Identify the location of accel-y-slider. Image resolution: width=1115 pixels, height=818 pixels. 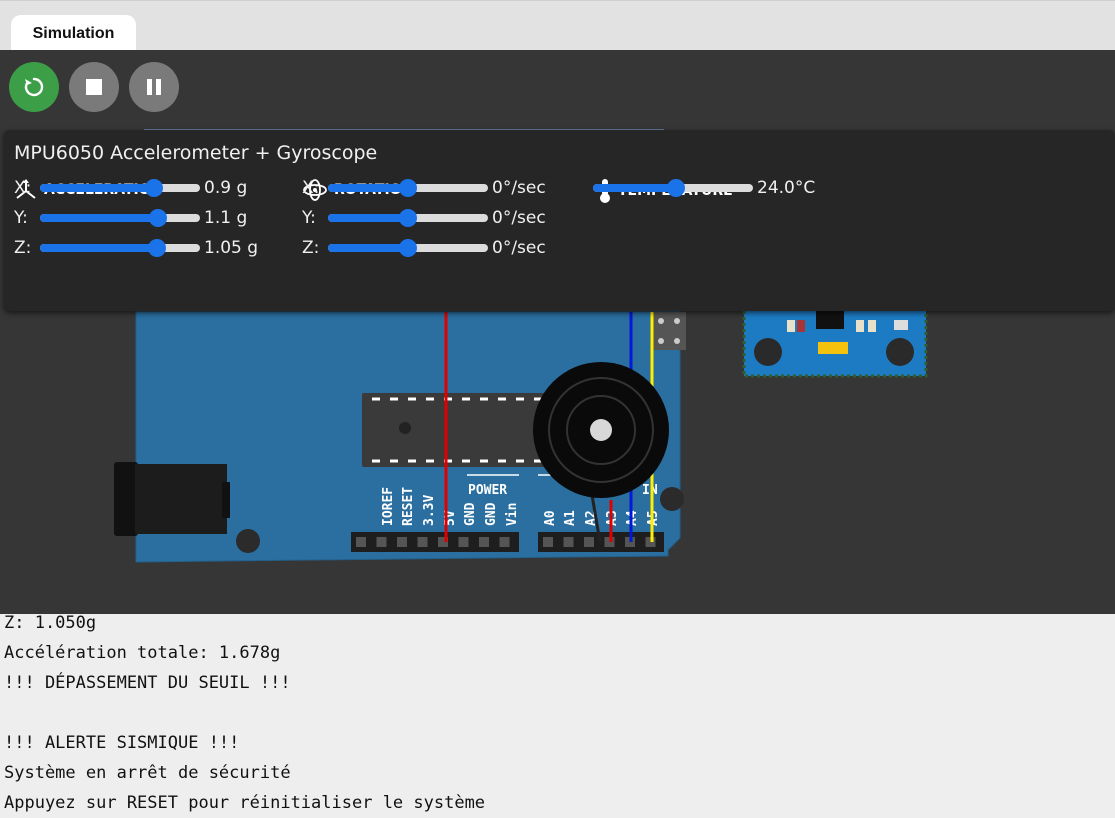
(120, 218).